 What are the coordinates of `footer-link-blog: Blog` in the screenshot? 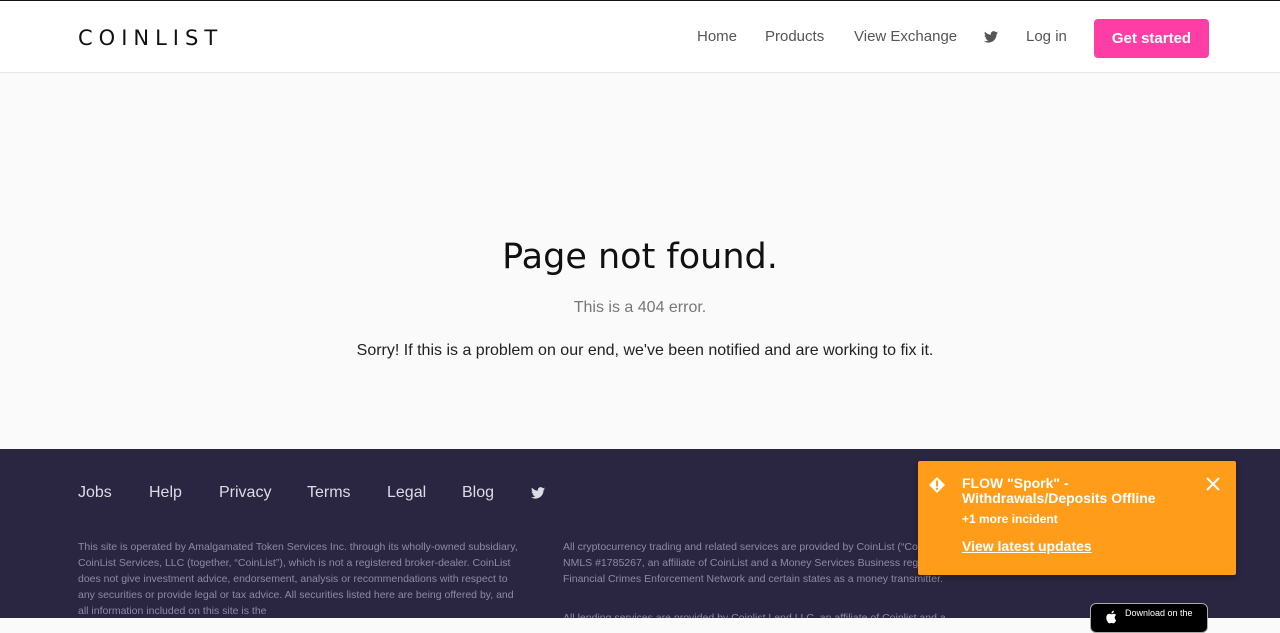 It's located at (478, 493).